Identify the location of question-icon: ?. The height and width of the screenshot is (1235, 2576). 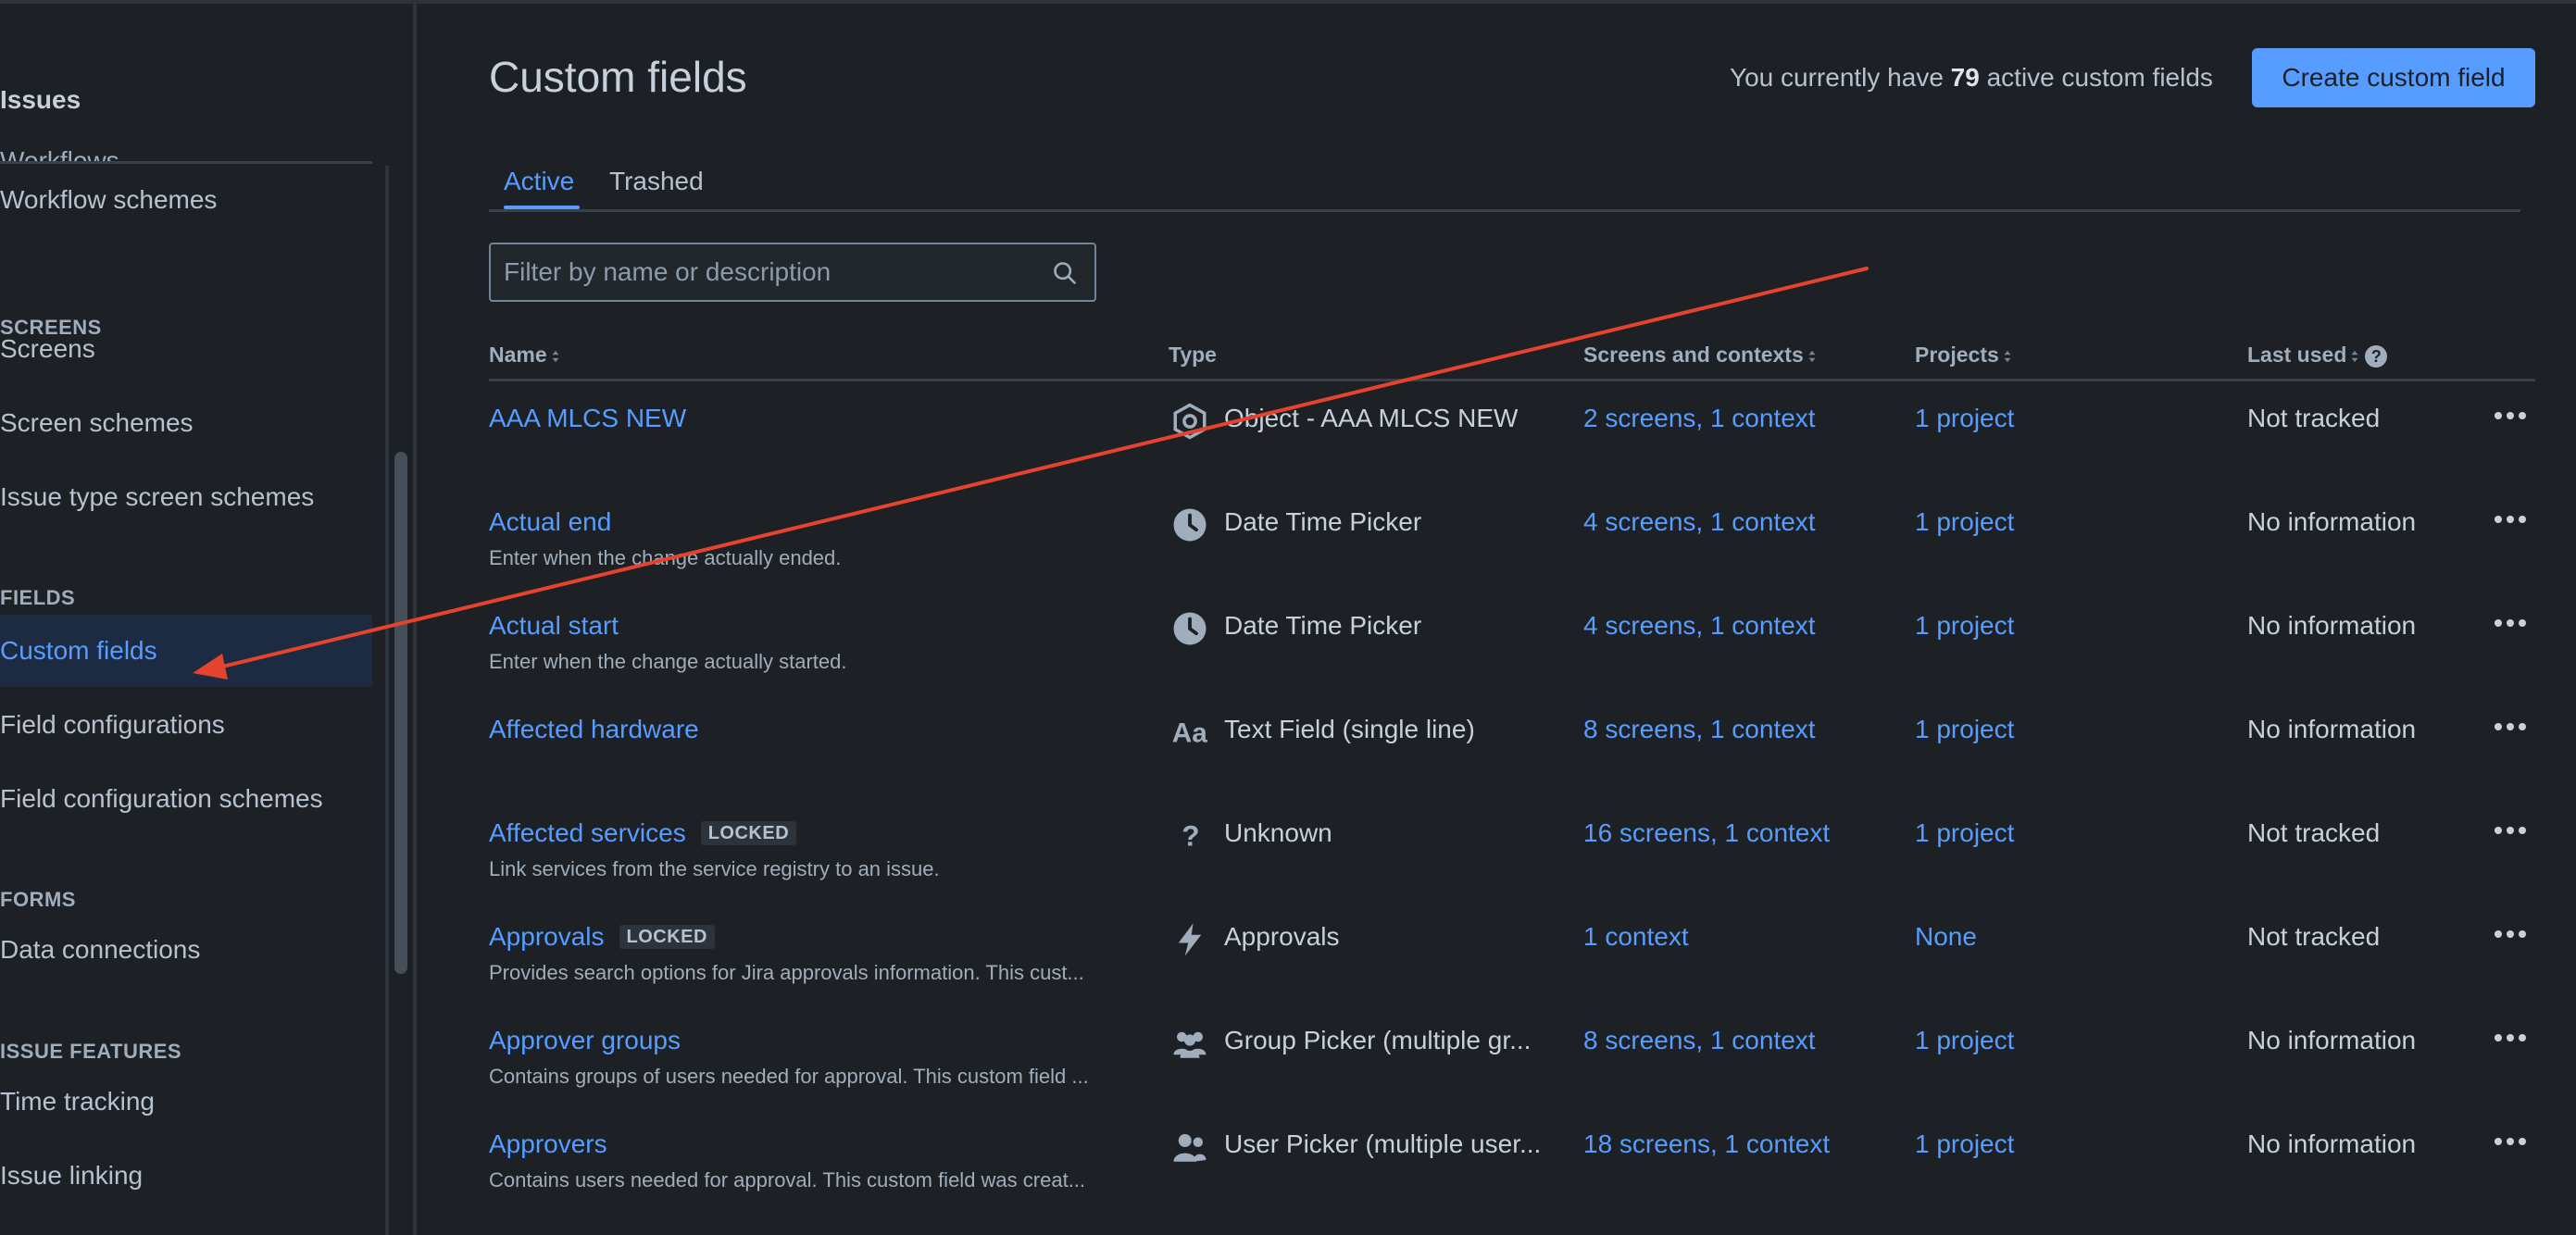
(1189, 836).